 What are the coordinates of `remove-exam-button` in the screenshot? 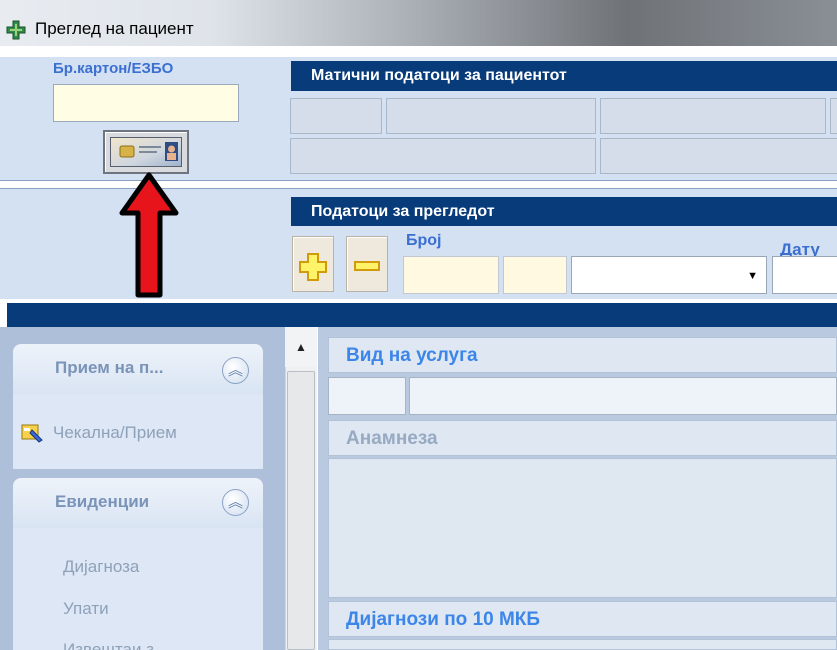 It's located at (367, 264).